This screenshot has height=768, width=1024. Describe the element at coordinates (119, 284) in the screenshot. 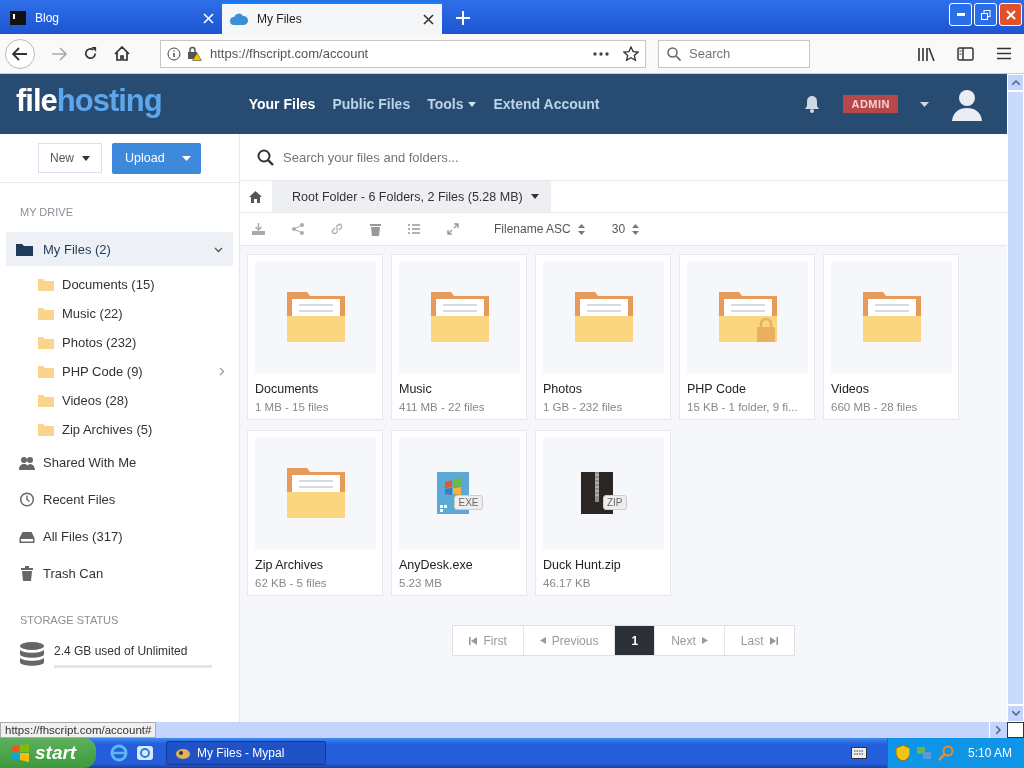

I see `sidebar-item: Documents (15)` at that location.